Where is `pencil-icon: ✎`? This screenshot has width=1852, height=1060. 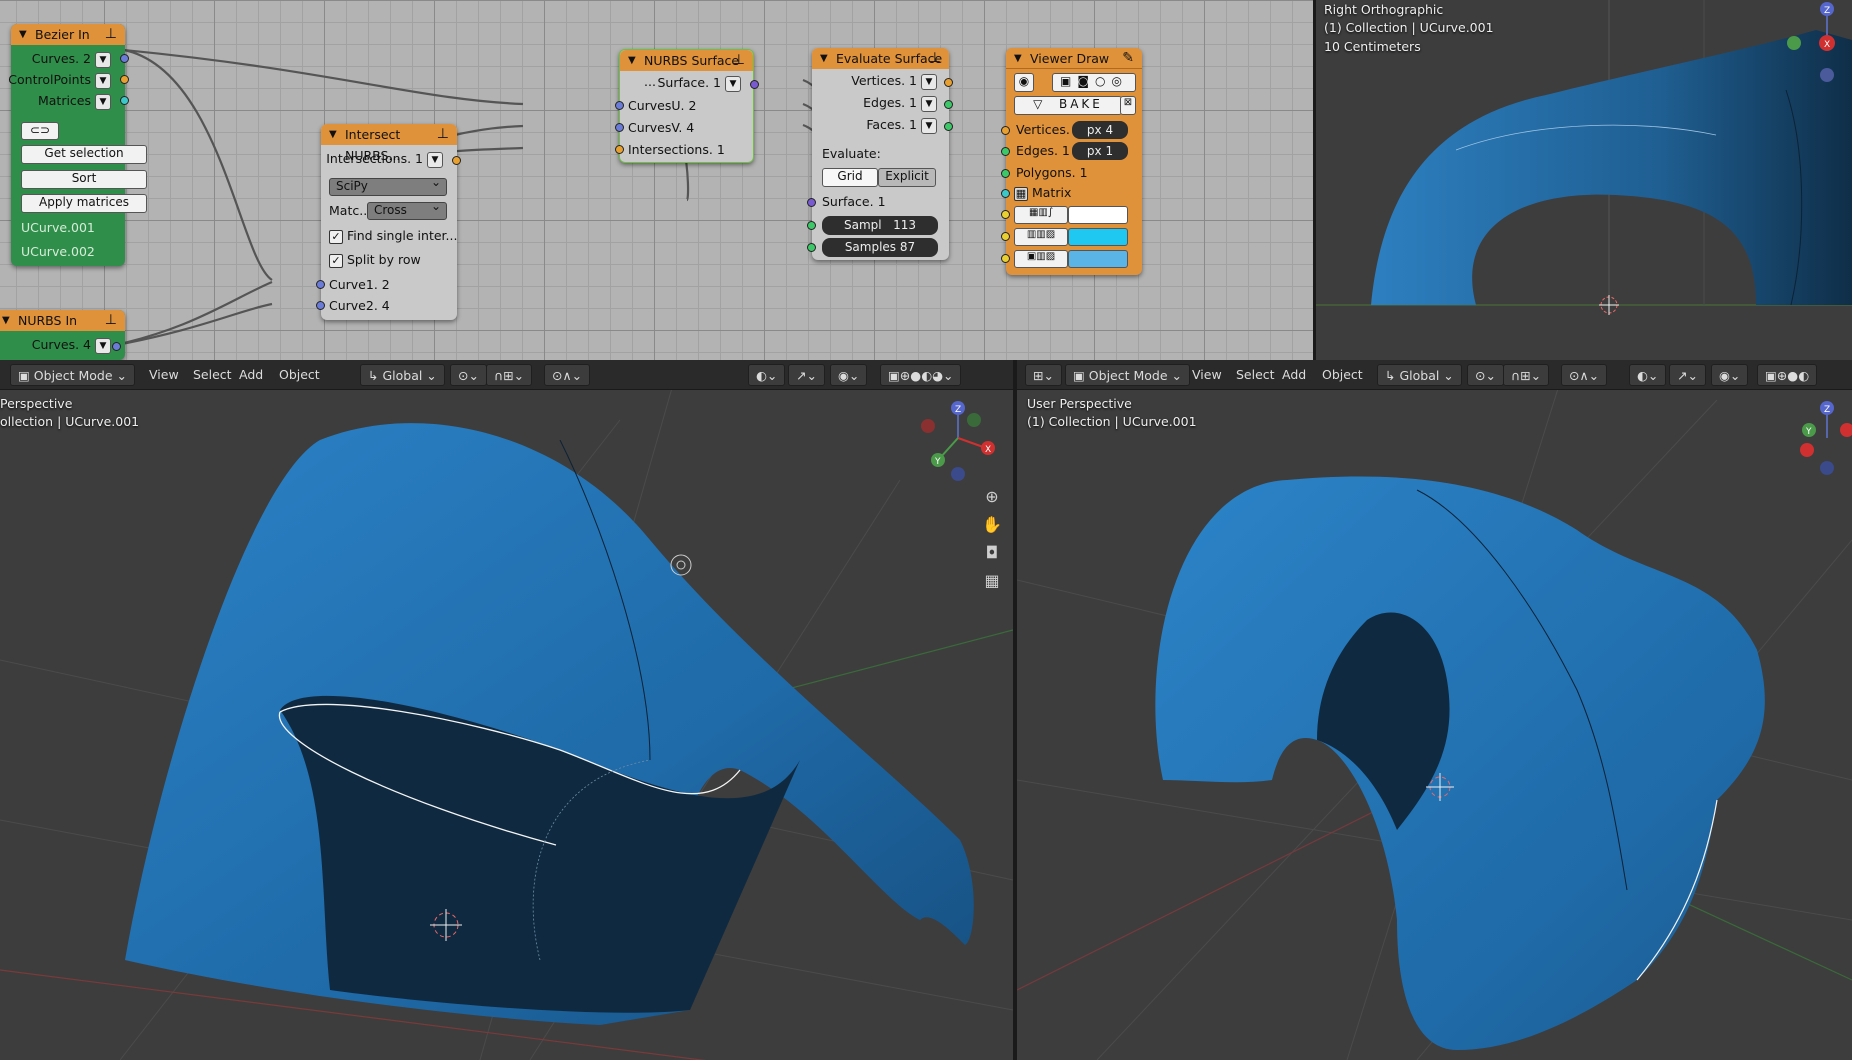
pencil-icon: ✎ is located at coordinates (1128, 58).